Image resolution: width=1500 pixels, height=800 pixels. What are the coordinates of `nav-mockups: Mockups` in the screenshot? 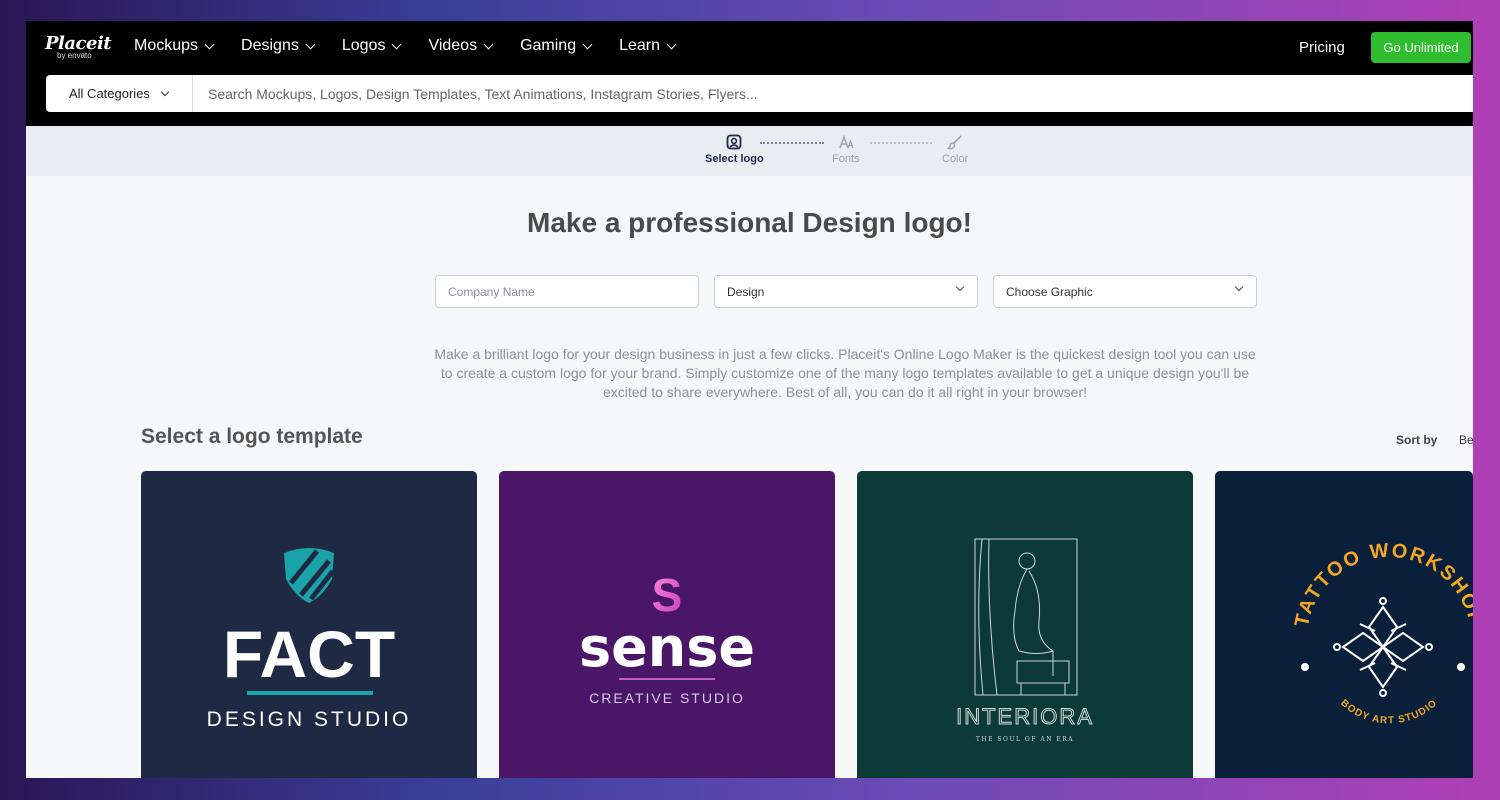 It's located at (174, 46).